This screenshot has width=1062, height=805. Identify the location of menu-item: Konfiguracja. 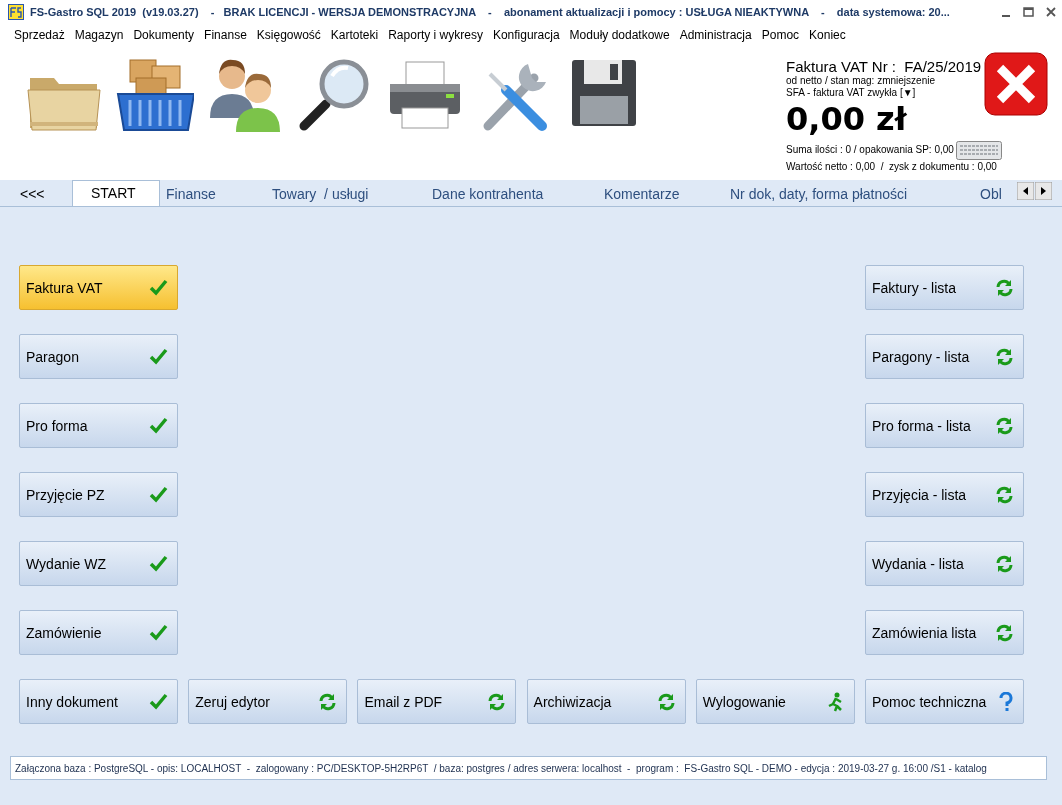
(526, 35).